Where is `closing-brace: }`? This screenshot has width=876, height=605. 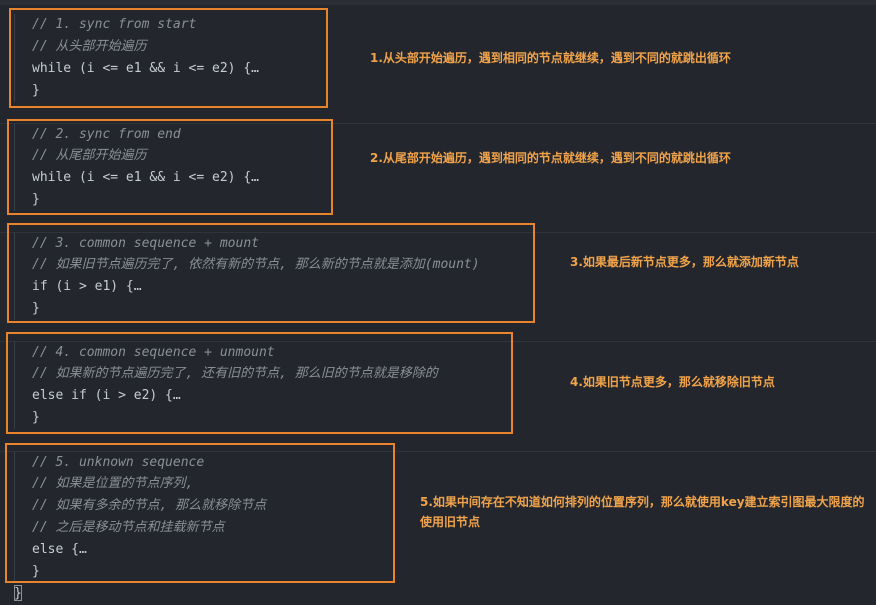 closing-brace: } is located at coordinates (18, 593).